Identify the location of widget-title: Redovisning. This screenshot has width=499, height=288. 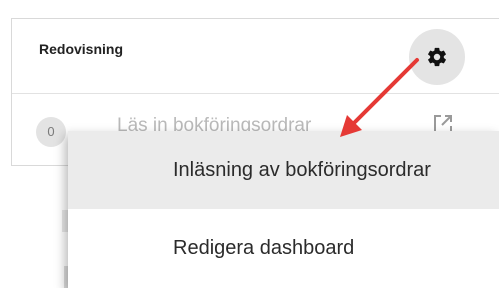
(81, 49).